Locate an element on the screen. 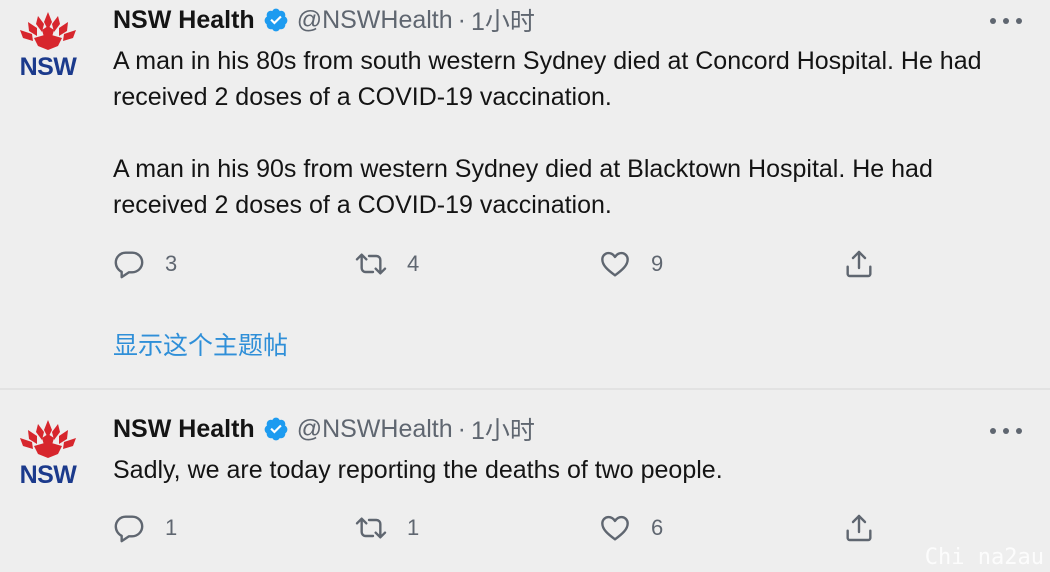  watermark: Chi na2au is located at coordinates (984, 557).